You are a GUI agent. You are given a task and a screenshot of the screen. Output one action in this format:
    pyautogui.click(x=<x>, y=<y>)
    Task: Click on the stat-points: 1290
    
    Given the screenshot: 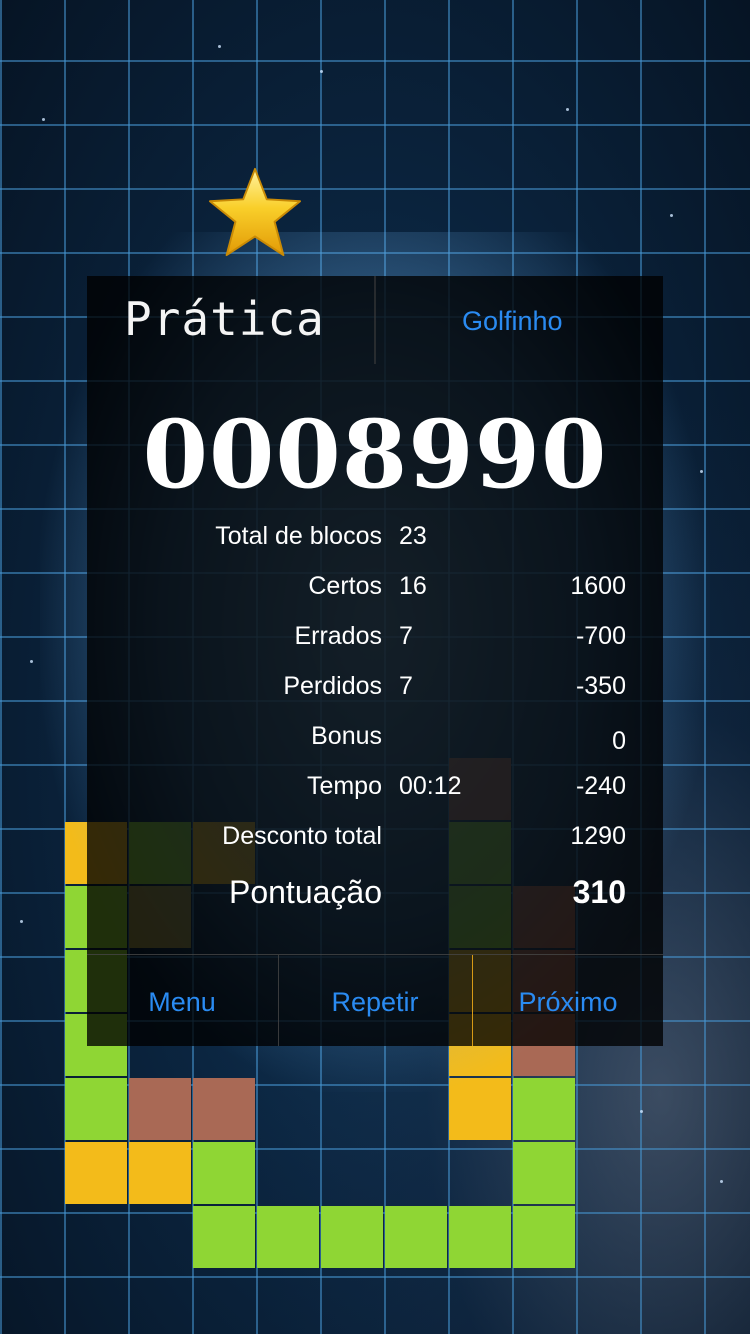 What is the action you would take?
    pyautogui.click(x=598, y=836)
    